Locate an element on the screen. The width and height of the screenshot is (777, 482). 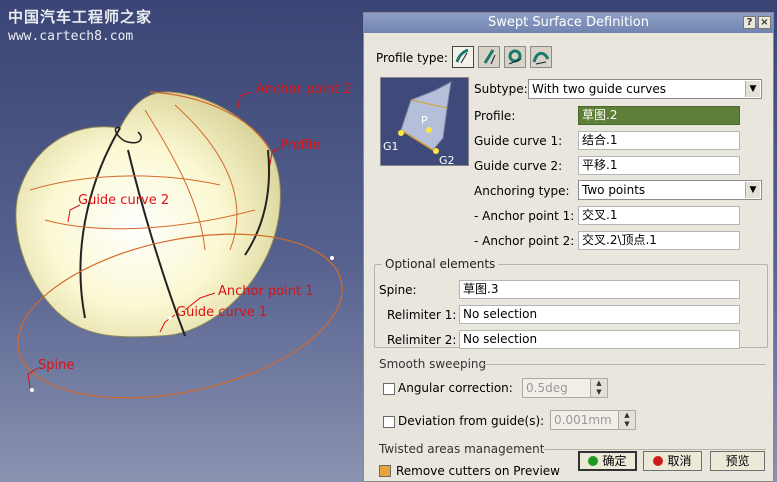
close-icon: × is located at coordinates (764, 22).